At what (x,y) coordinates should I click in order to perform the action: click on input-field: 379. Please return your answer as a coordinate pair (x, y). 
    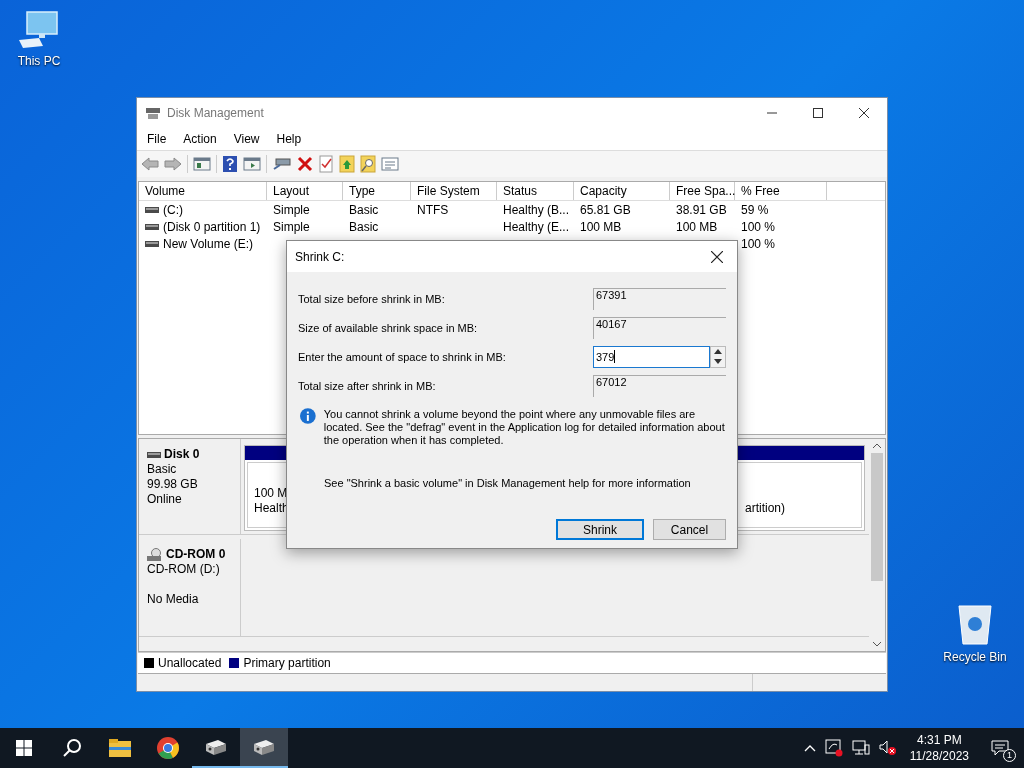
    Looking at the image, I should click on (651, 356).